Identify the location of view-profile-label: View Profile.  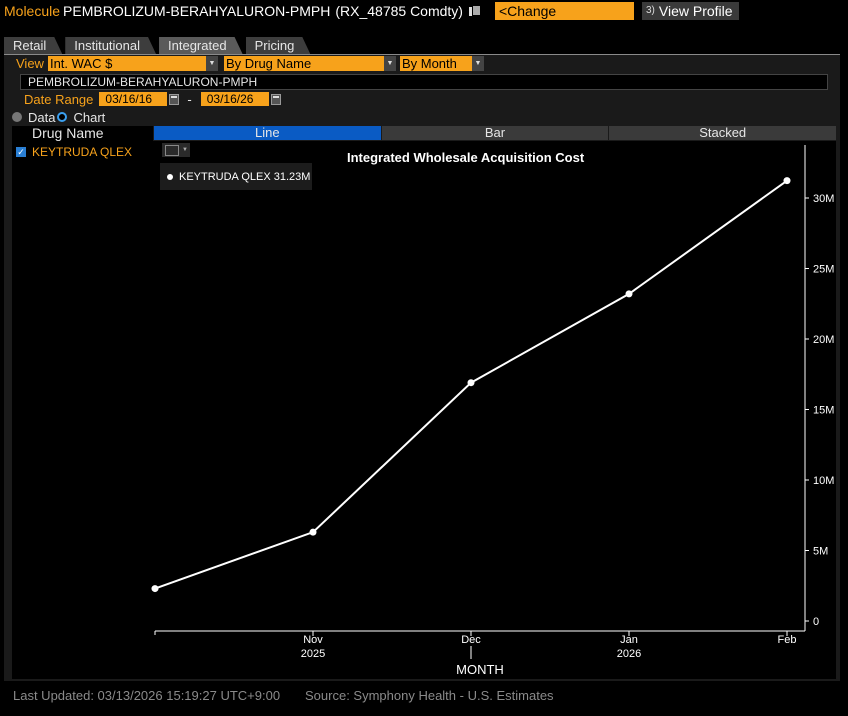
(695, 11).